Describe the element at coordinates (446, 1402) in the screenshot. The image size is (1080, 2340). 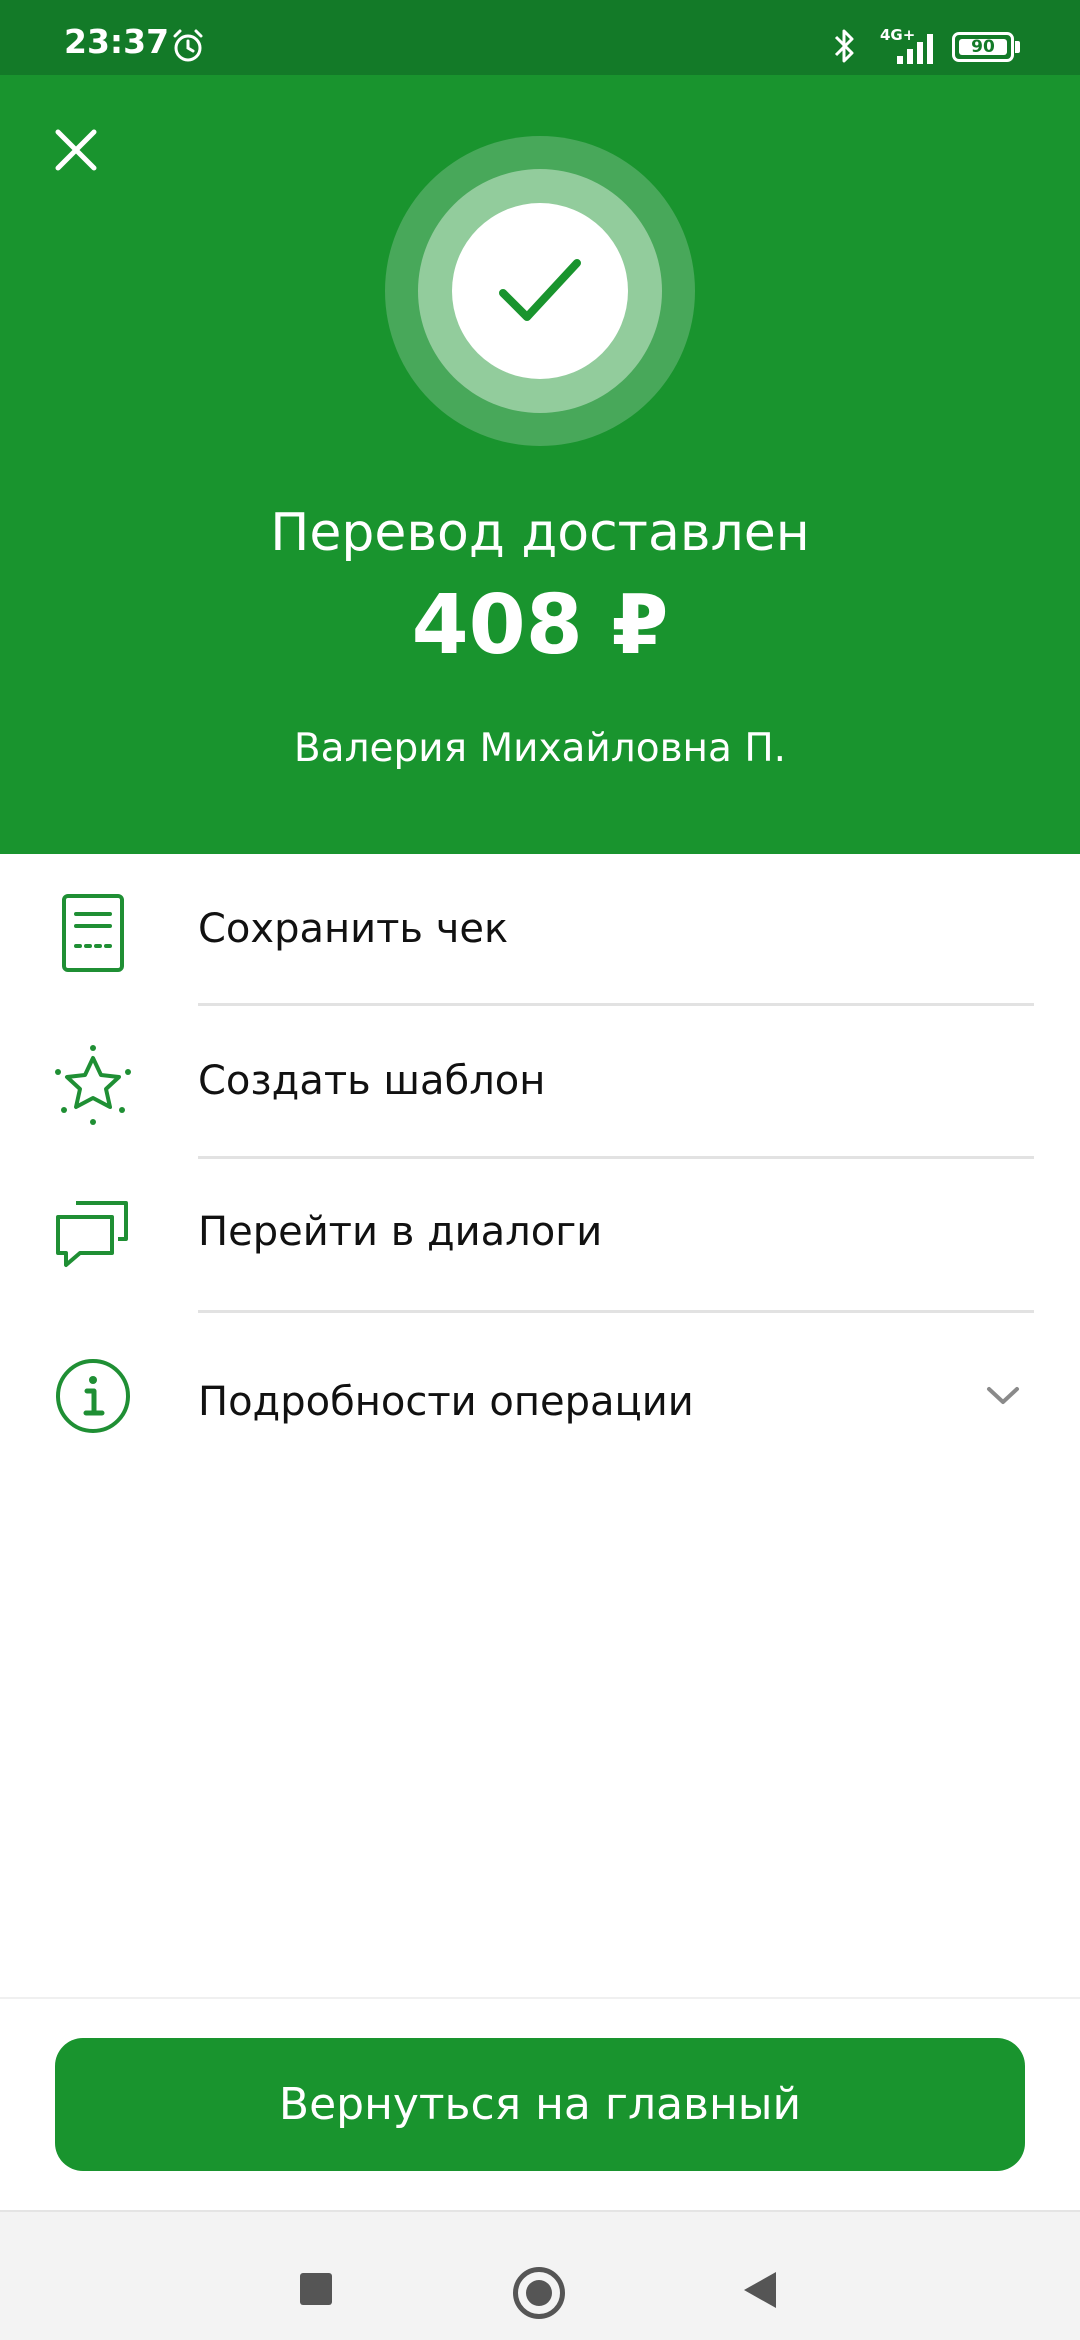
I see `operation-details-label: Подробности операции` at that location.